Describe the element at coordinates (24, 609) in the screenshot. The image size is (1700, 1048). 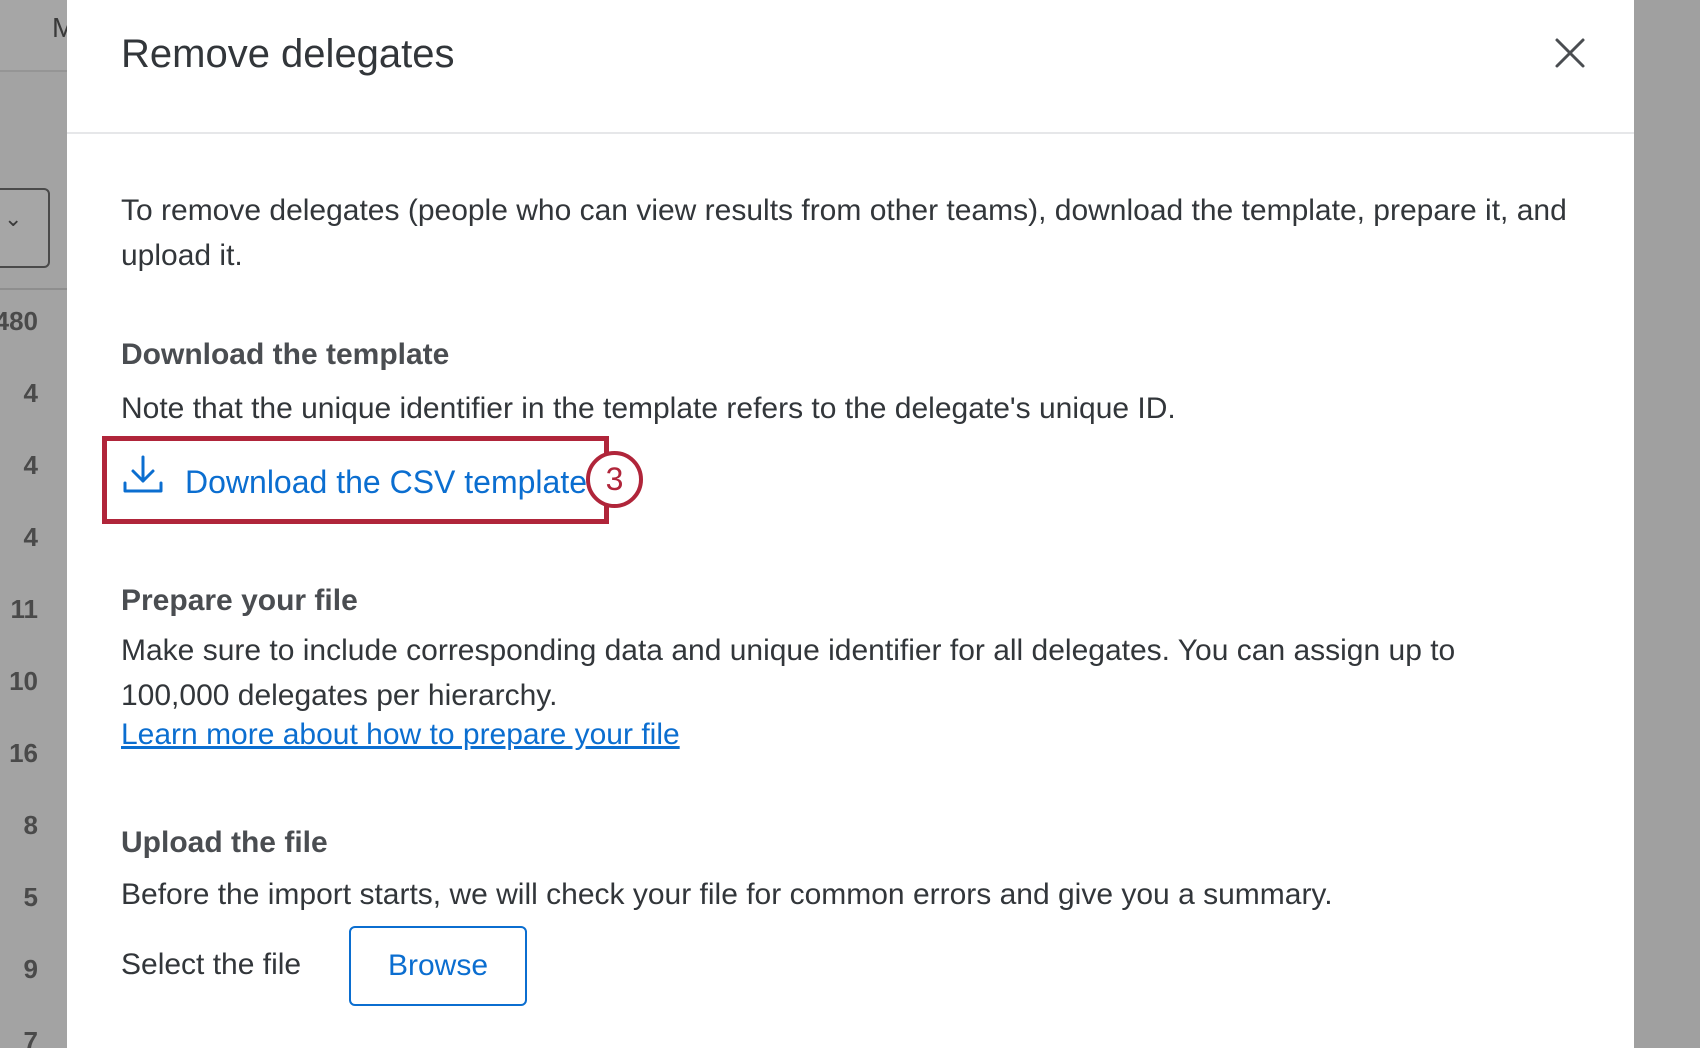
I see `row-number: 11` at that location.